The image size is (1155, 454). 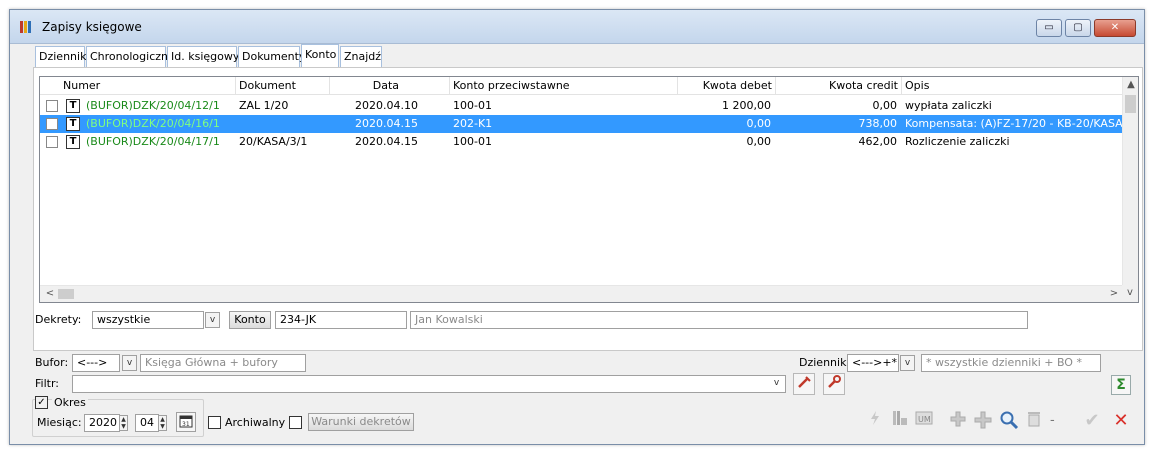 What do you see at coordinates (1121, 421) in the screenshot?
I see `close-x-icon: ✕` at bounding box center [1121, 421].